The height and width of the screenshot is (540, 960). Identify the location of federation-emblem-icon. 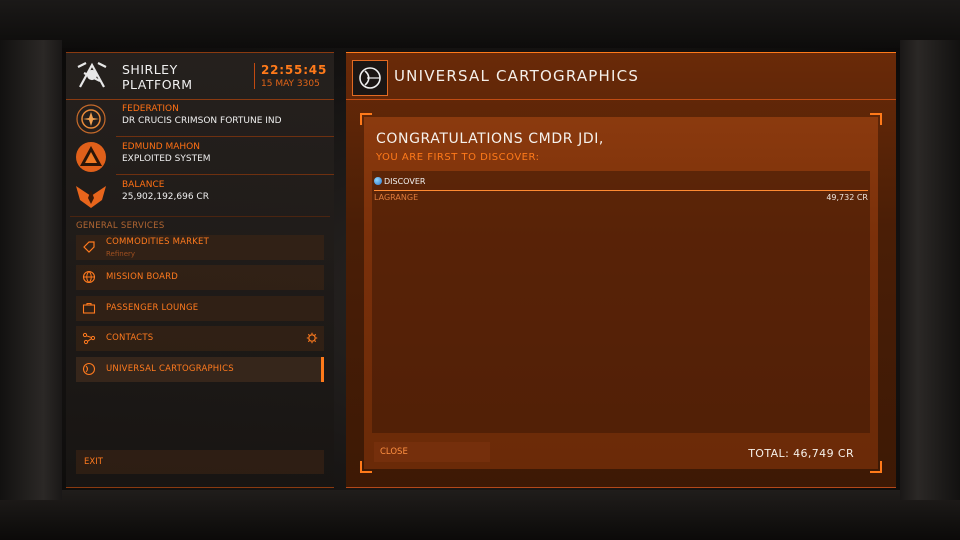
(91, 119).